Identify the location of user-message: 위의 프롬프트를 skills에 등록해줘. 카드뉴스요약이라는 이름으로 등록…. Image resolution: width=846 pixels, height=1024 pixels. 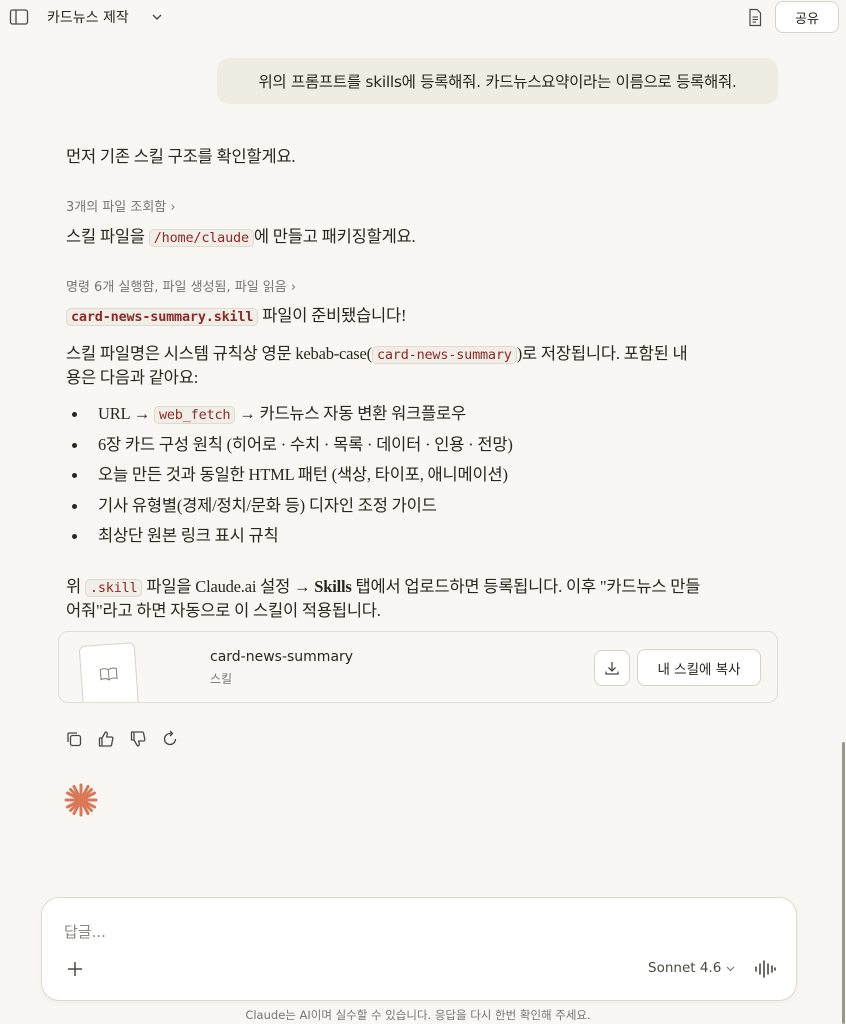
(497, 81).